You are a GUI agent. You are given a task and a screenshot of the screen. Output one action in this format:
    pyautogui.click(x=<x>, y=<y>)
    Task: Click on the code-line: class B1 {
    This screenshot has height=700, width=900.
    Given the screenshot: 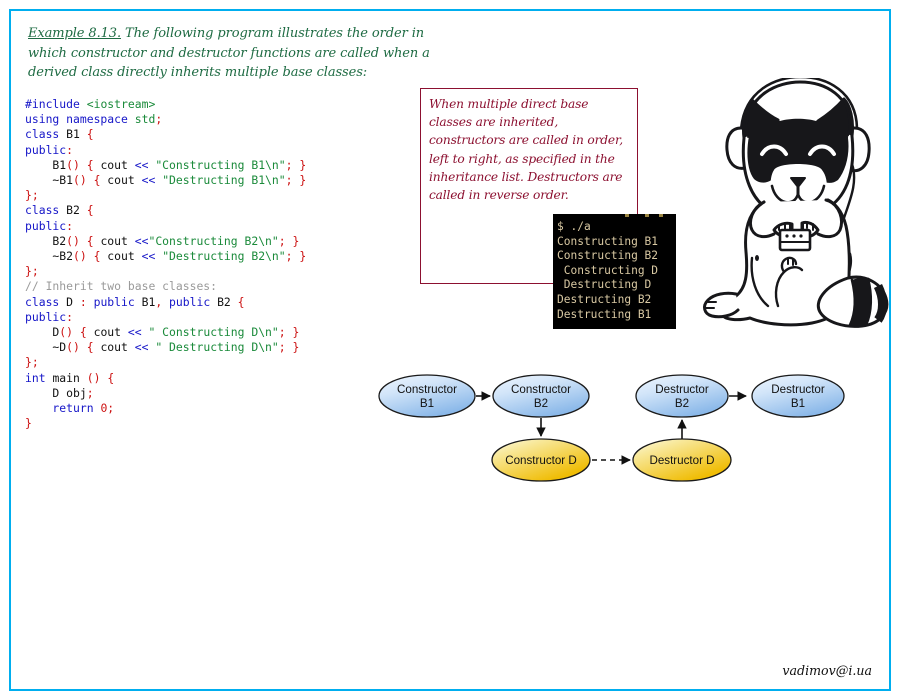 What is the action you would take?
    pyautogui.click(x=165, y=134)
    